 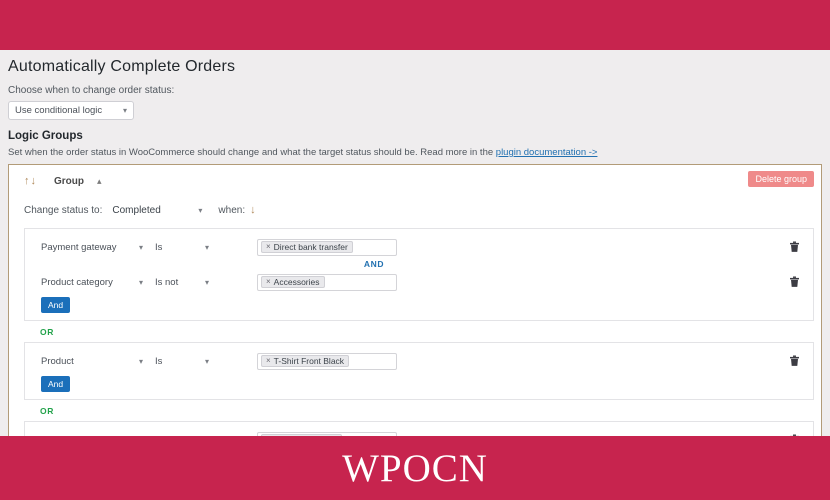 I want to click on order-status-mode-value: Use conditional logic, so click(x=59, y=110).